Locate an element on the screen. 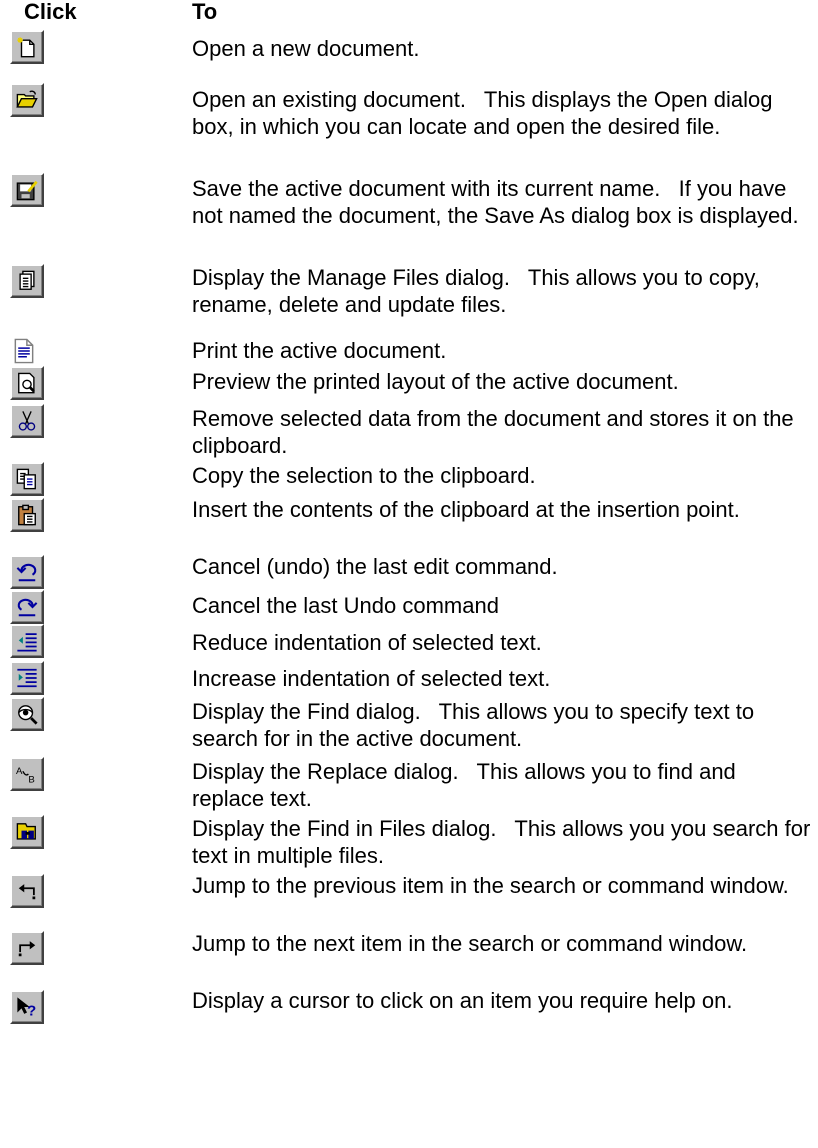 The height and width of the screenshot is (1148, 818). new-document-icon is located at coordinates (27, 47).